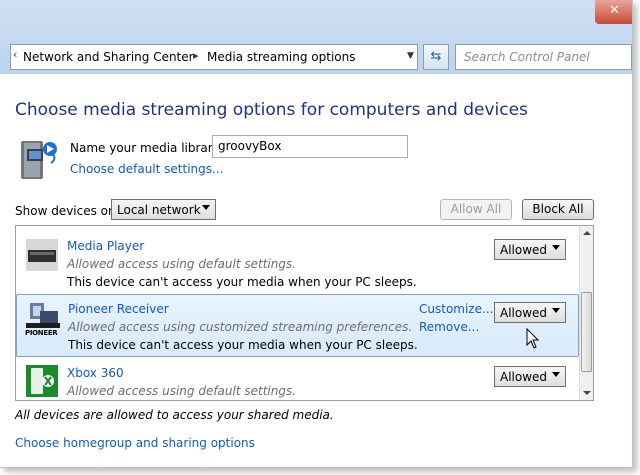 The image size is (640, 475). What do you see at coordinates (586, 393) in the screenshot?
I see `scroll-down-arrow-icon` at bounding box center [586, 393].